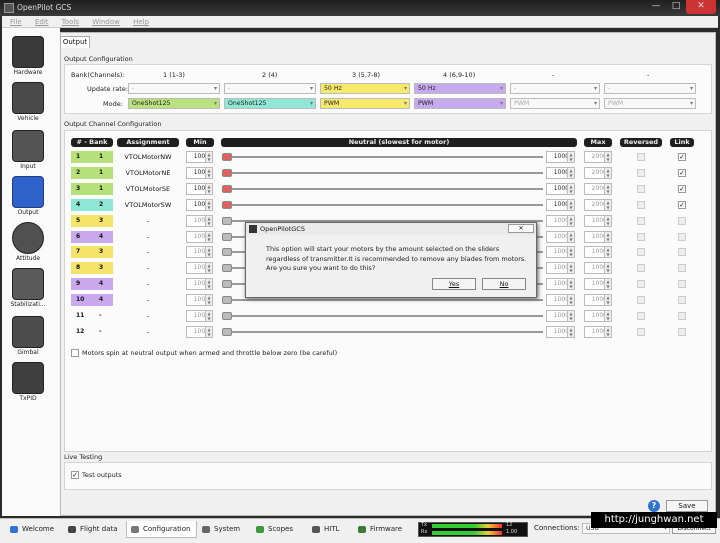 The image size is (720, 543). Describe the element at coordinates (270, 103) in the screenshot. I see `mode-bank-2: OneShot125` at that location.